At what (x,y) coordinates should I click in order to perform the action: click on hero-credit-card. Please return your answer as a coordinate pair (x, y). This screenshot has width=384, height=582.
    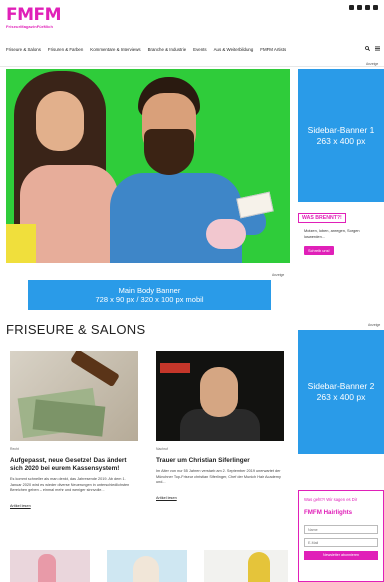
    Looking at the image, I should click on (255, 205).